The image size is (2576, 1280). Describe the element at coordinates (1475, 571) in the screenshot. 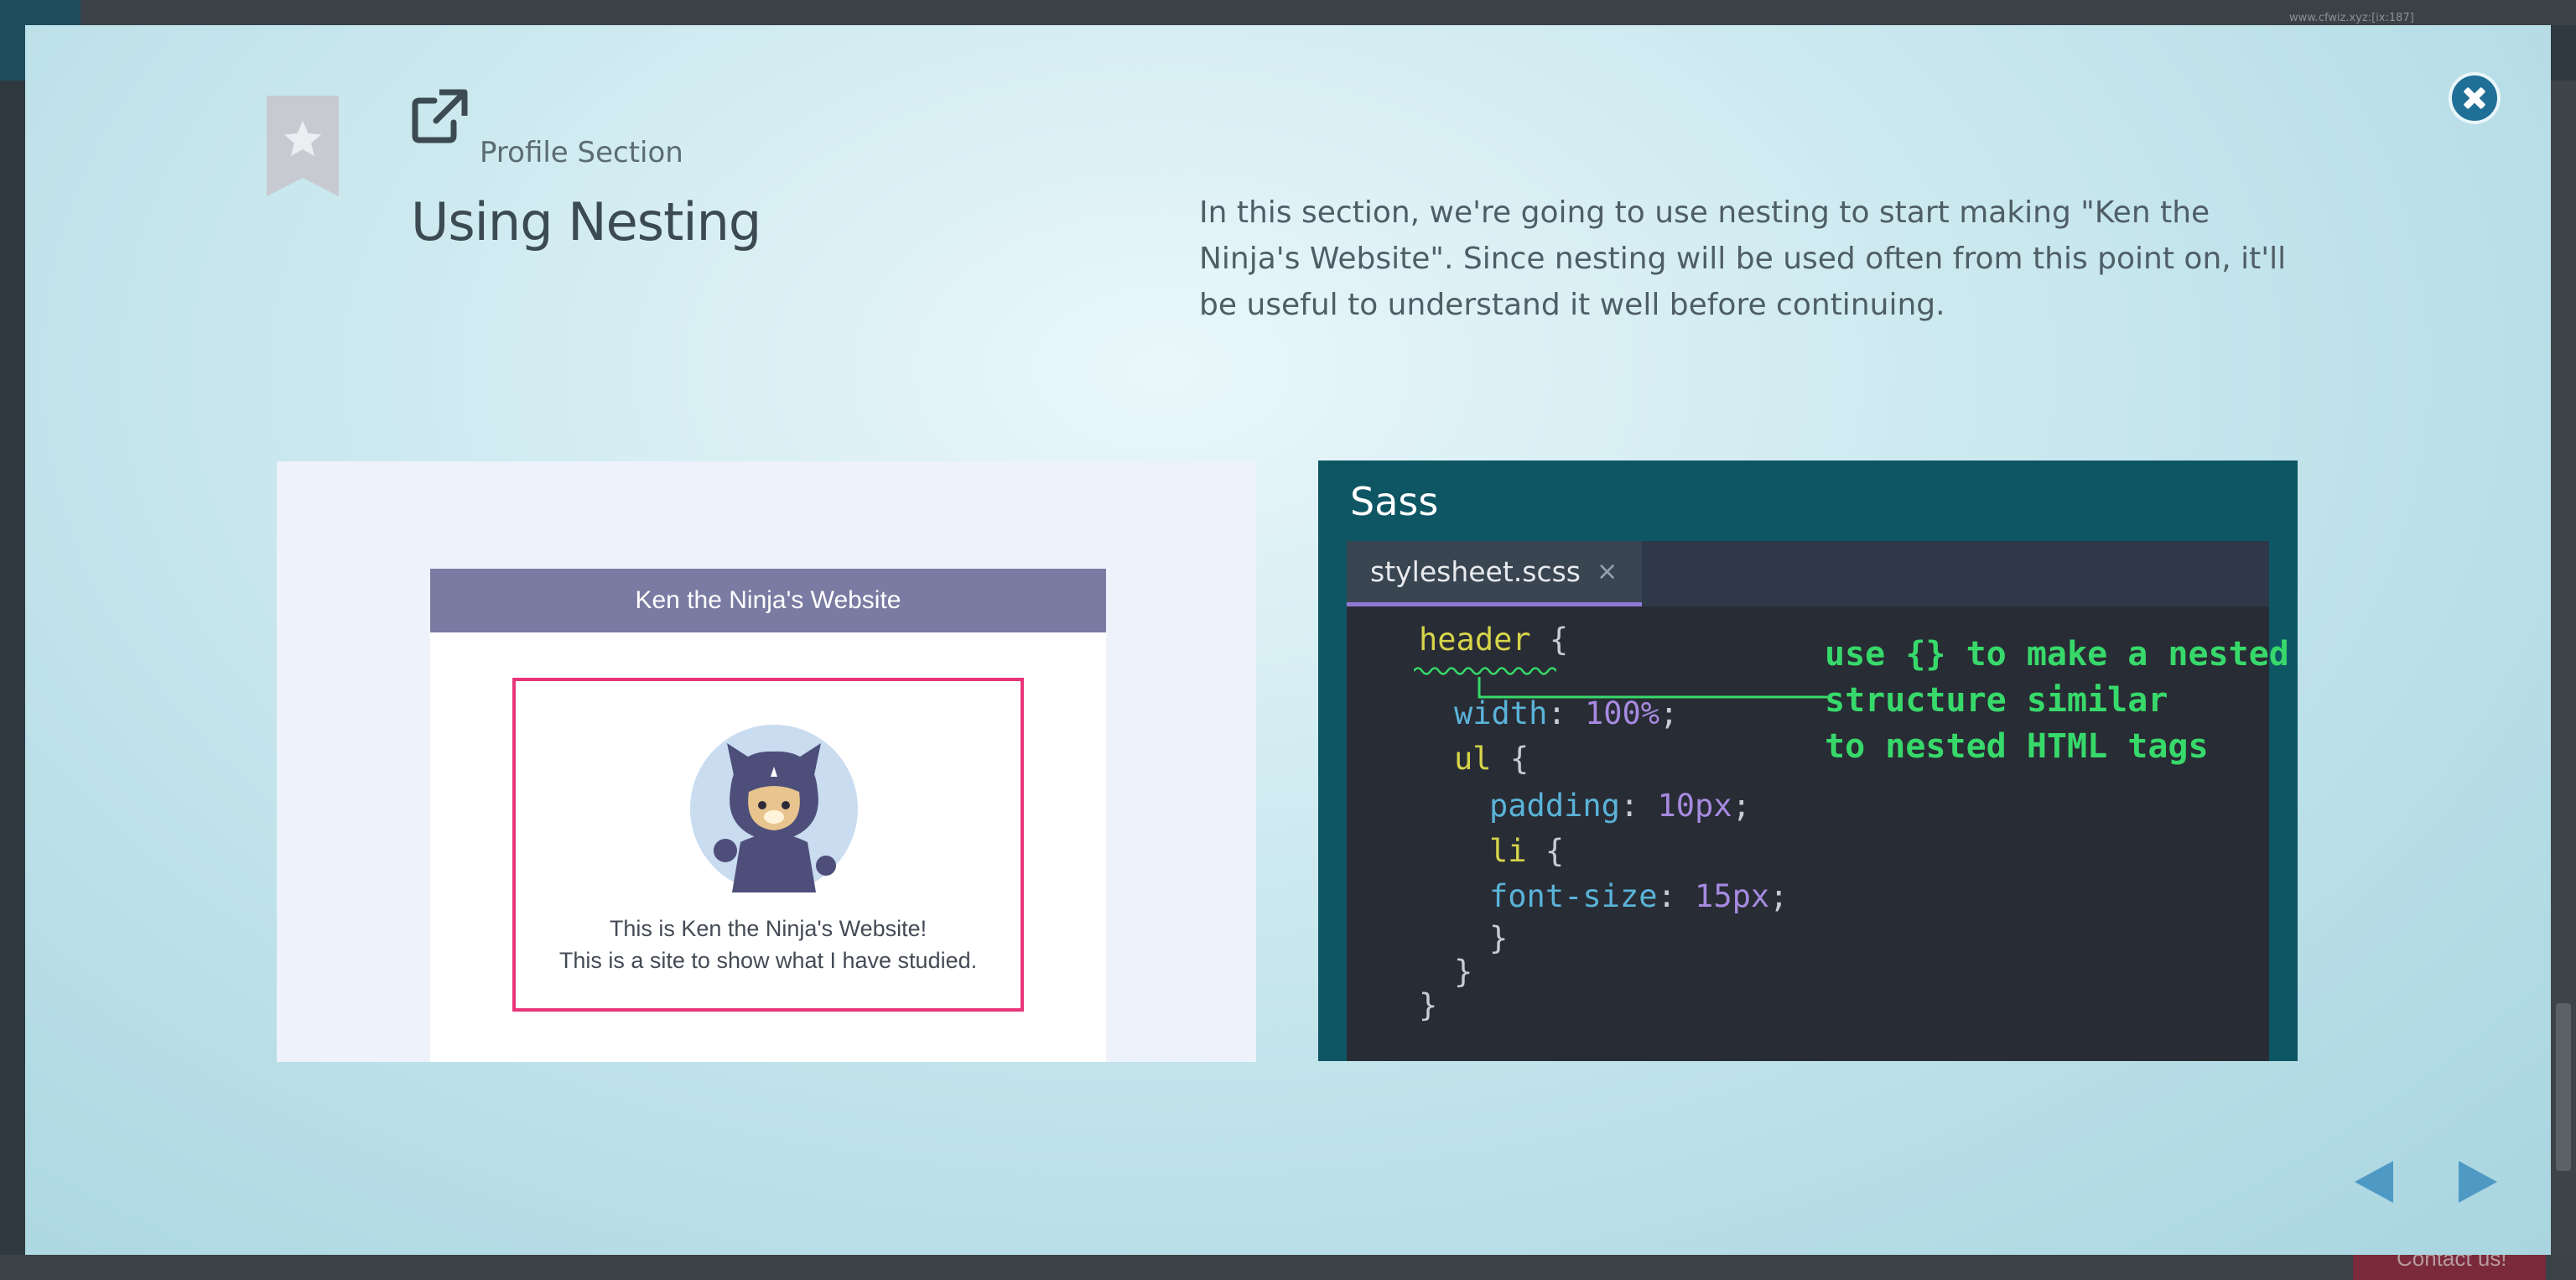

I see `editor-tab-label: stylesheet.scss` at that location.